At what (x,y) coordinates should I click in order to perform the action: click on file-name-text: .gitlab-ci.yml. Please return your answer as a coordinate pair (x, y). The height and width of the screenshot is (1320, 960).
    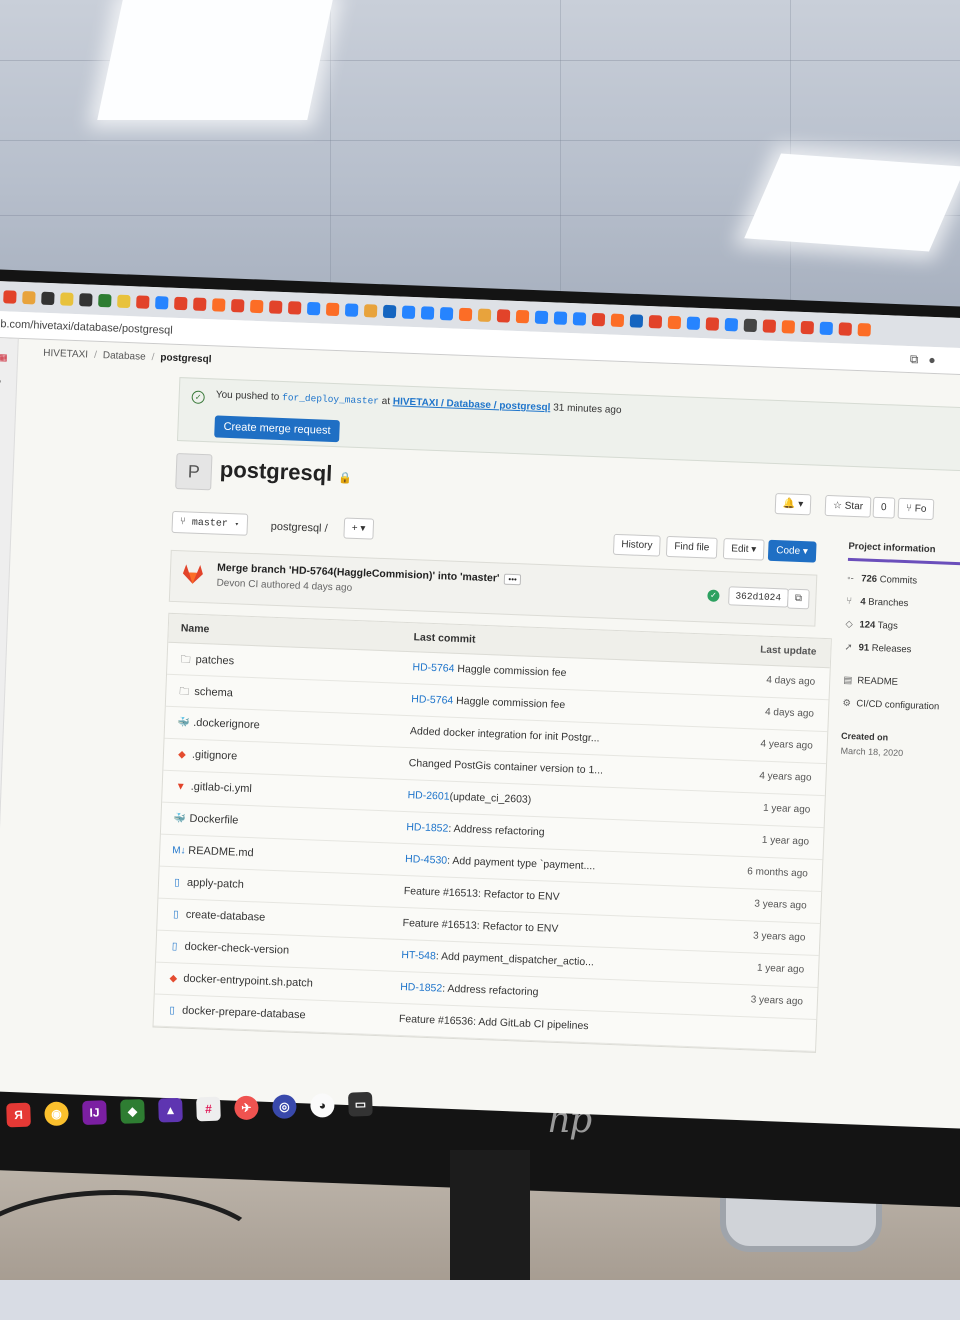
    Looking at the image, I should click on (221, 788).